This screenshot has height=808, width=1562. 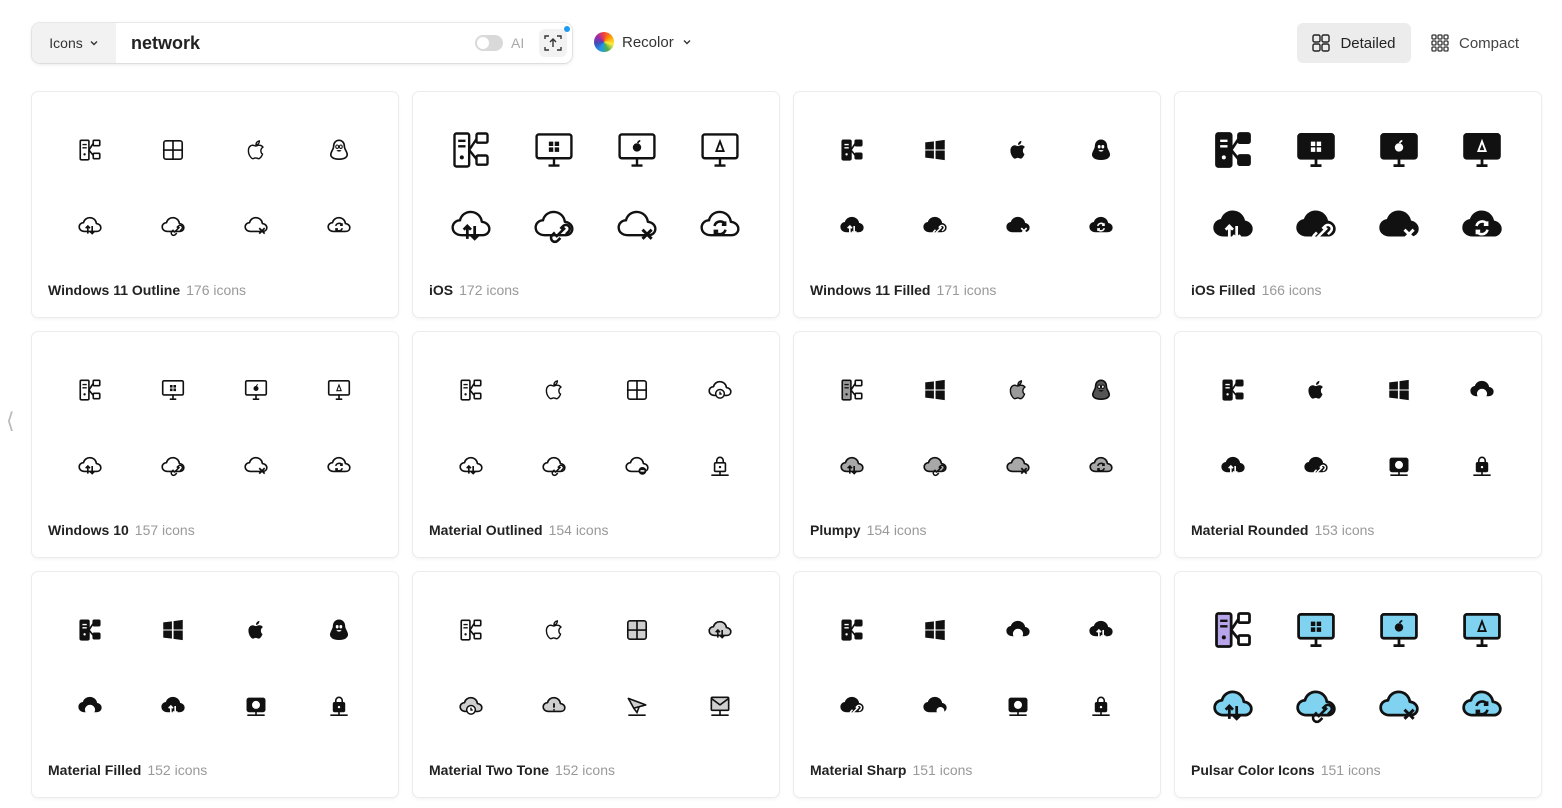 What do you see at coordinates (215, 444) in the screenshot?
I see `icon-pack-card: Windows 10 157 icons` at bounding box center [215, 444].